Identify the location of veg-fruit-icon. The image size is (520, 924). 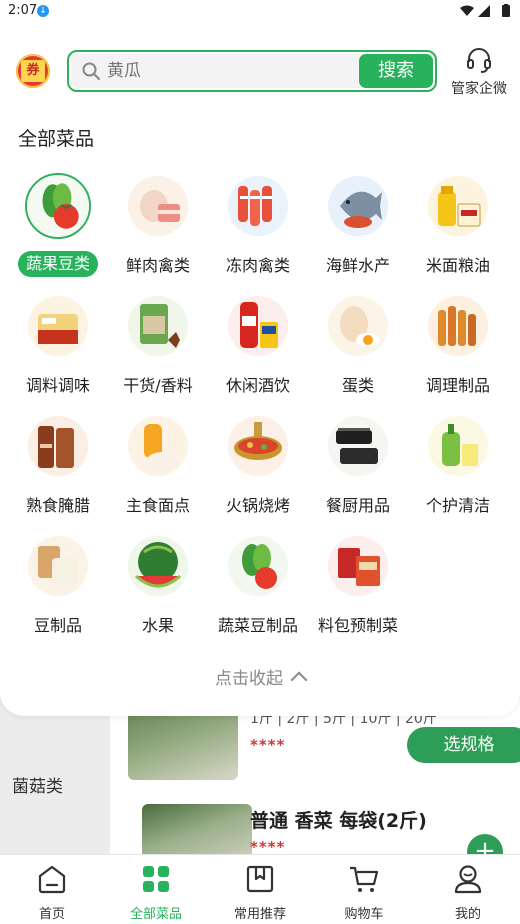
(58, 206).